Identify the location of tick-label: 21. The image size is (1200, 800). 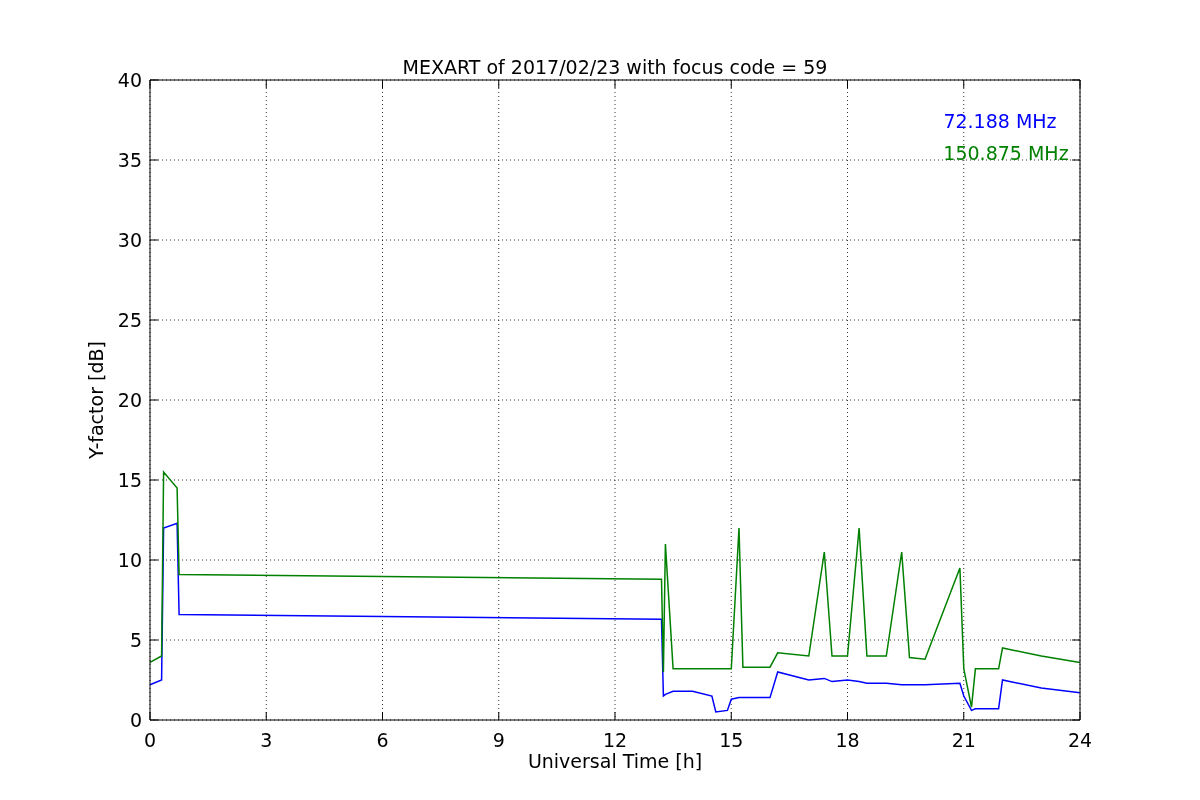
(963, 740).